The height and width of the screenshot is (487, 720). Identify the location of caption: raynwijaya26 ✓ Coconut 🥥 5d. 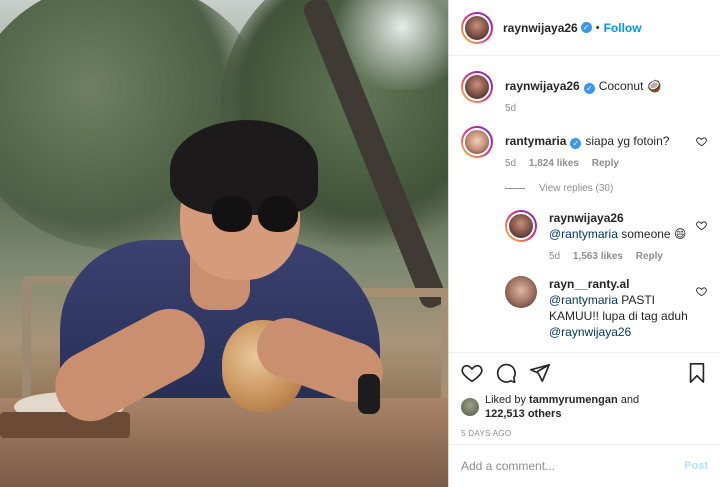
(584, 92).